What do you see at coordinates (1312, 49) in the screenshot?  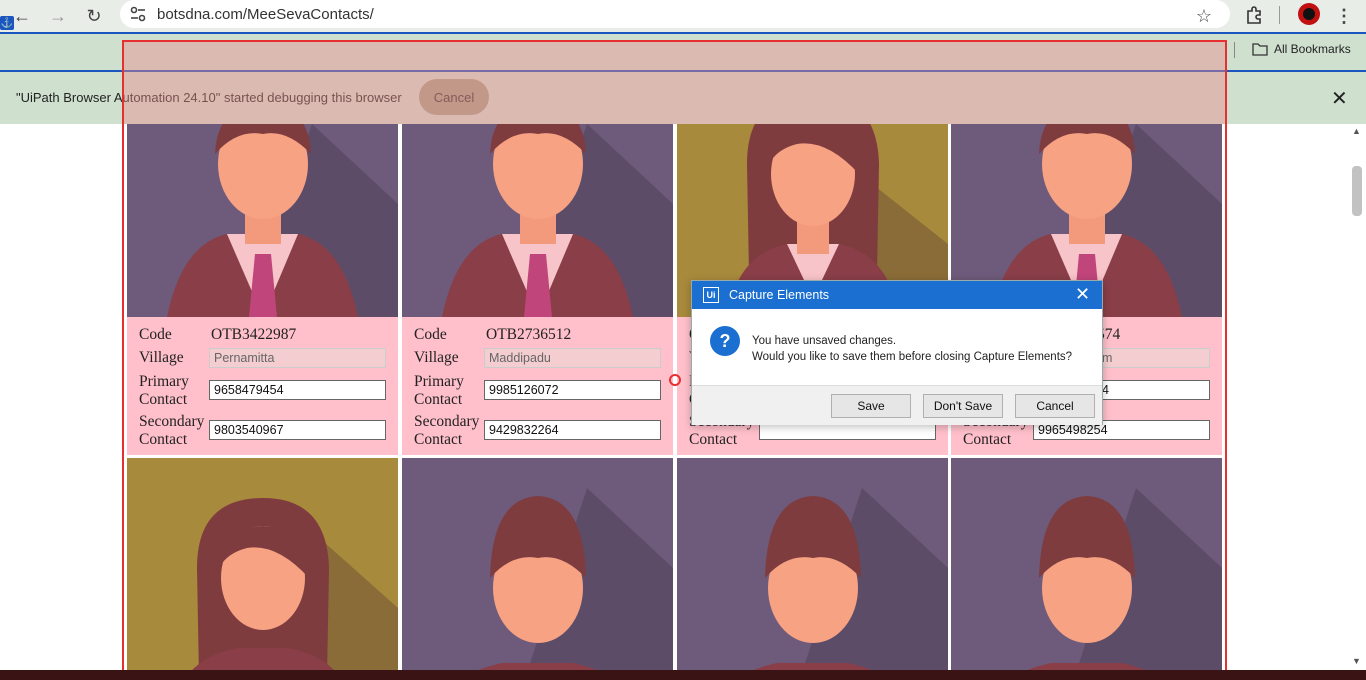 I see `all-bookmarks-label: All Bookmarks` at bounding box center [1312, 49].